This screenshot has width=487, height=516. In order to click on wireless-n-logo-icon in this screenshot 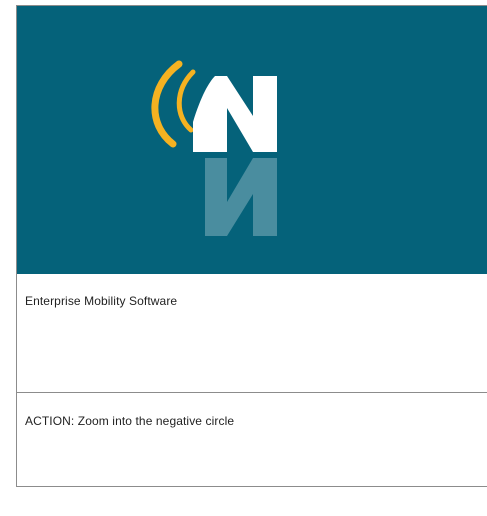, I will do `click(213, 153)`.